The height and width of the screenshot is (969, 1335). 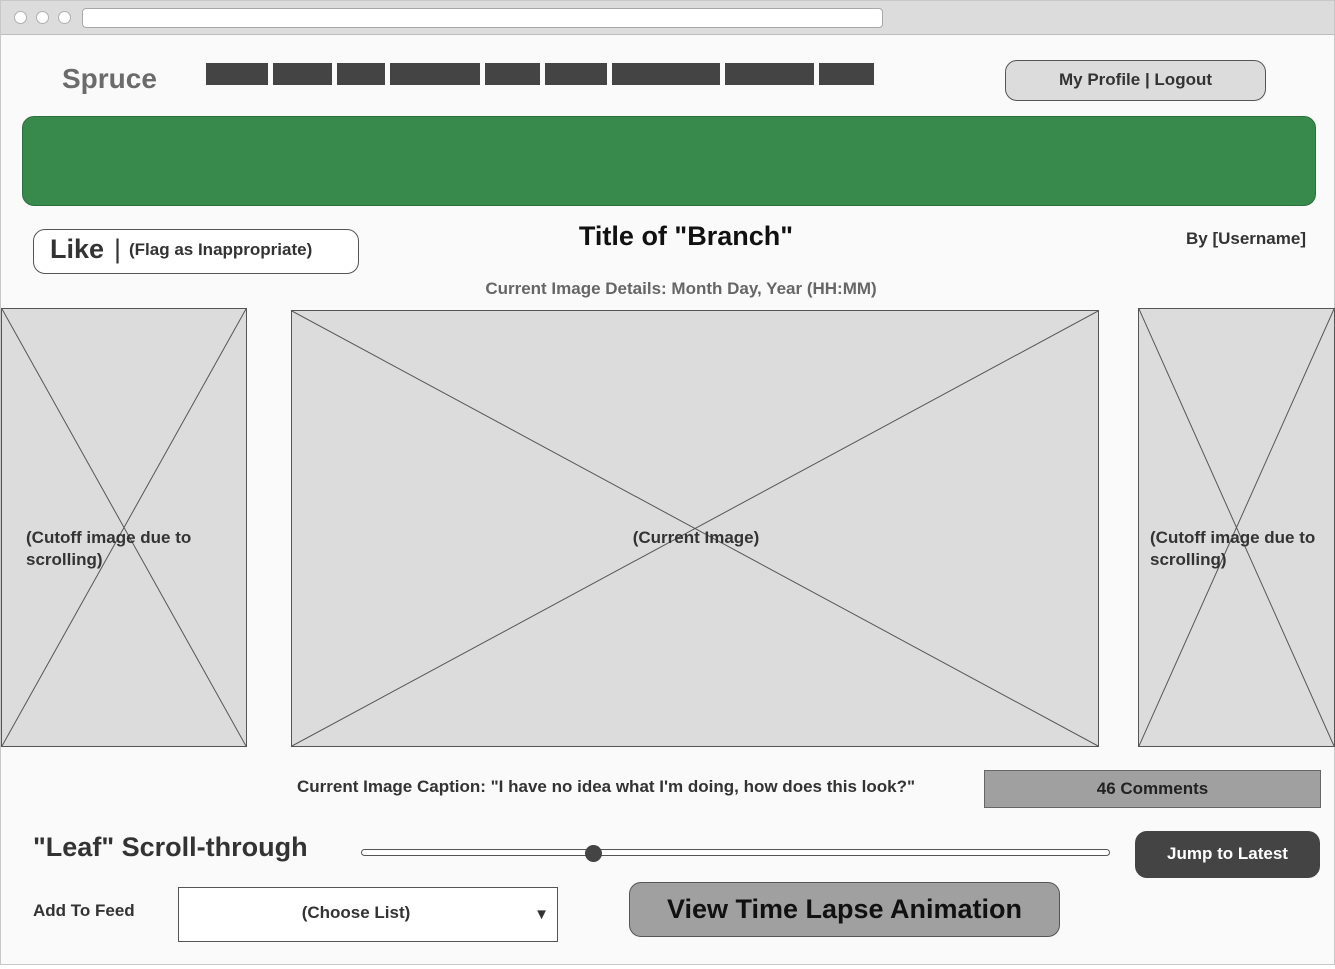 What do you see at coordinates (220, 250) in the screenshot?
I see `flag-inappropriate-button: (Flag as Inappropriate)` at bounding box center [220, 250].